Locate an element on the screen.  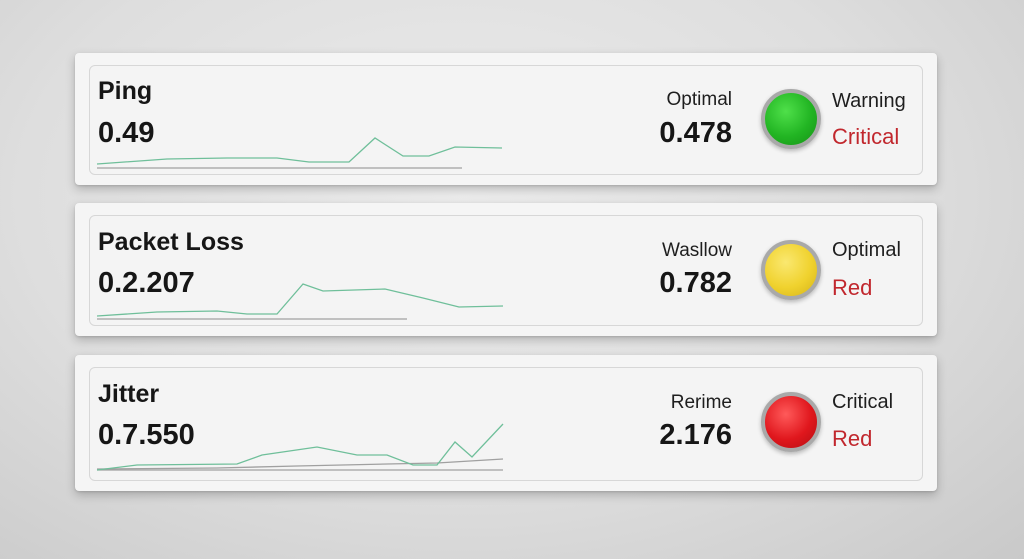
legend-warning-label: Warning is located at coordinates (869, 101).